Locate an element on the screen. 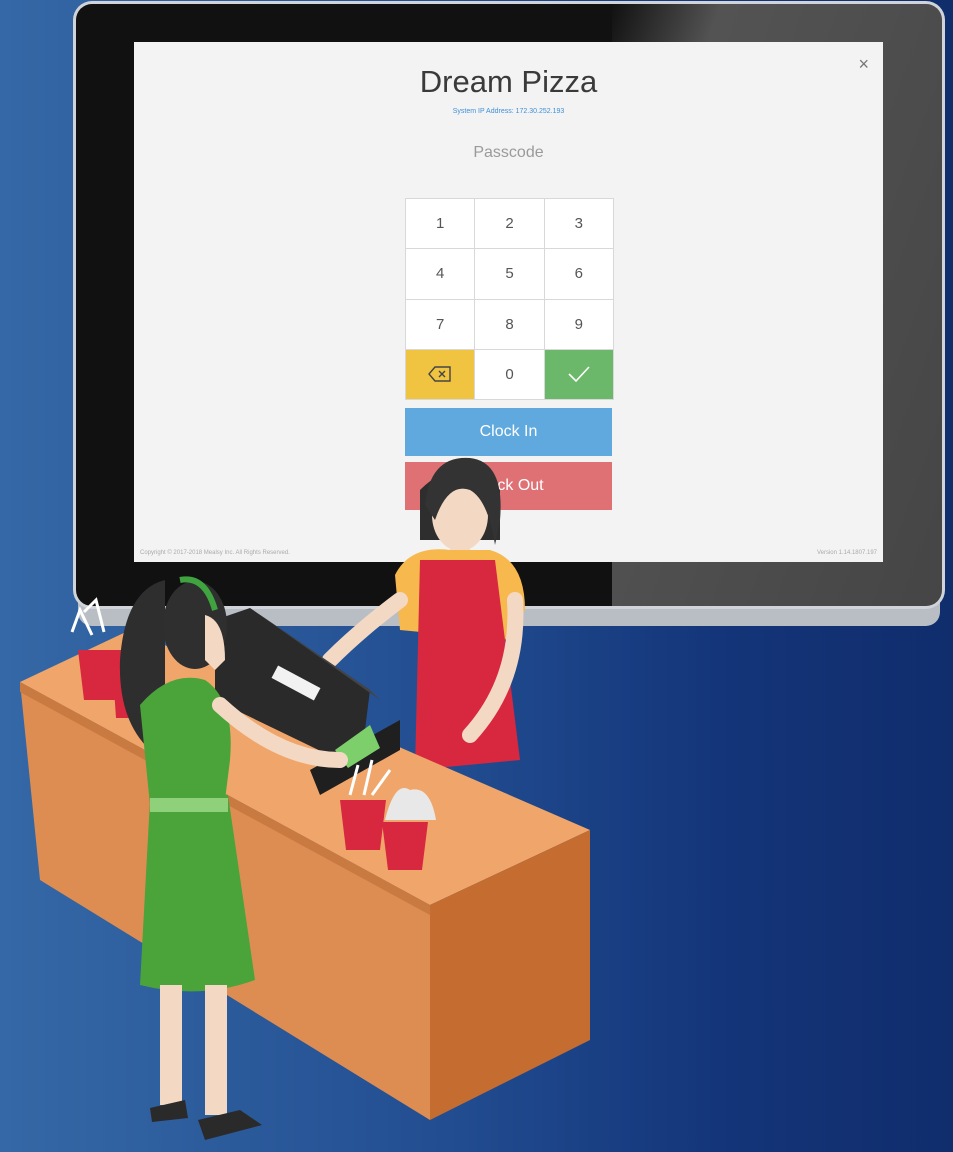 The image size is (953, 1152). backspace-icon is located at coordinates (439, 374).